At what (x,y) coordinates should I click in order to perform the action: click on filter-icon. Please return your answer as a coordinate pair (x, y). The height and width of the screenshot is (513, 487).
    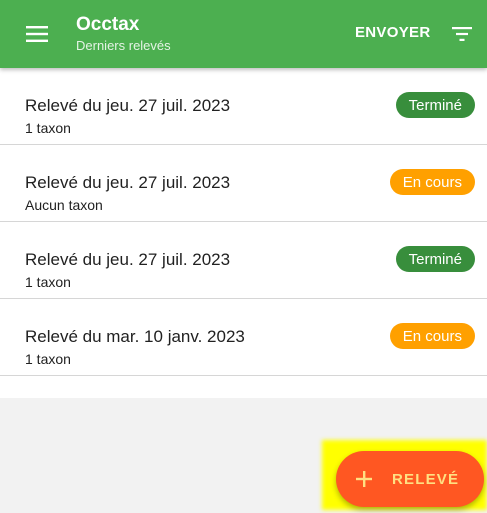
    Looking at the image, I should click on (462, 34).